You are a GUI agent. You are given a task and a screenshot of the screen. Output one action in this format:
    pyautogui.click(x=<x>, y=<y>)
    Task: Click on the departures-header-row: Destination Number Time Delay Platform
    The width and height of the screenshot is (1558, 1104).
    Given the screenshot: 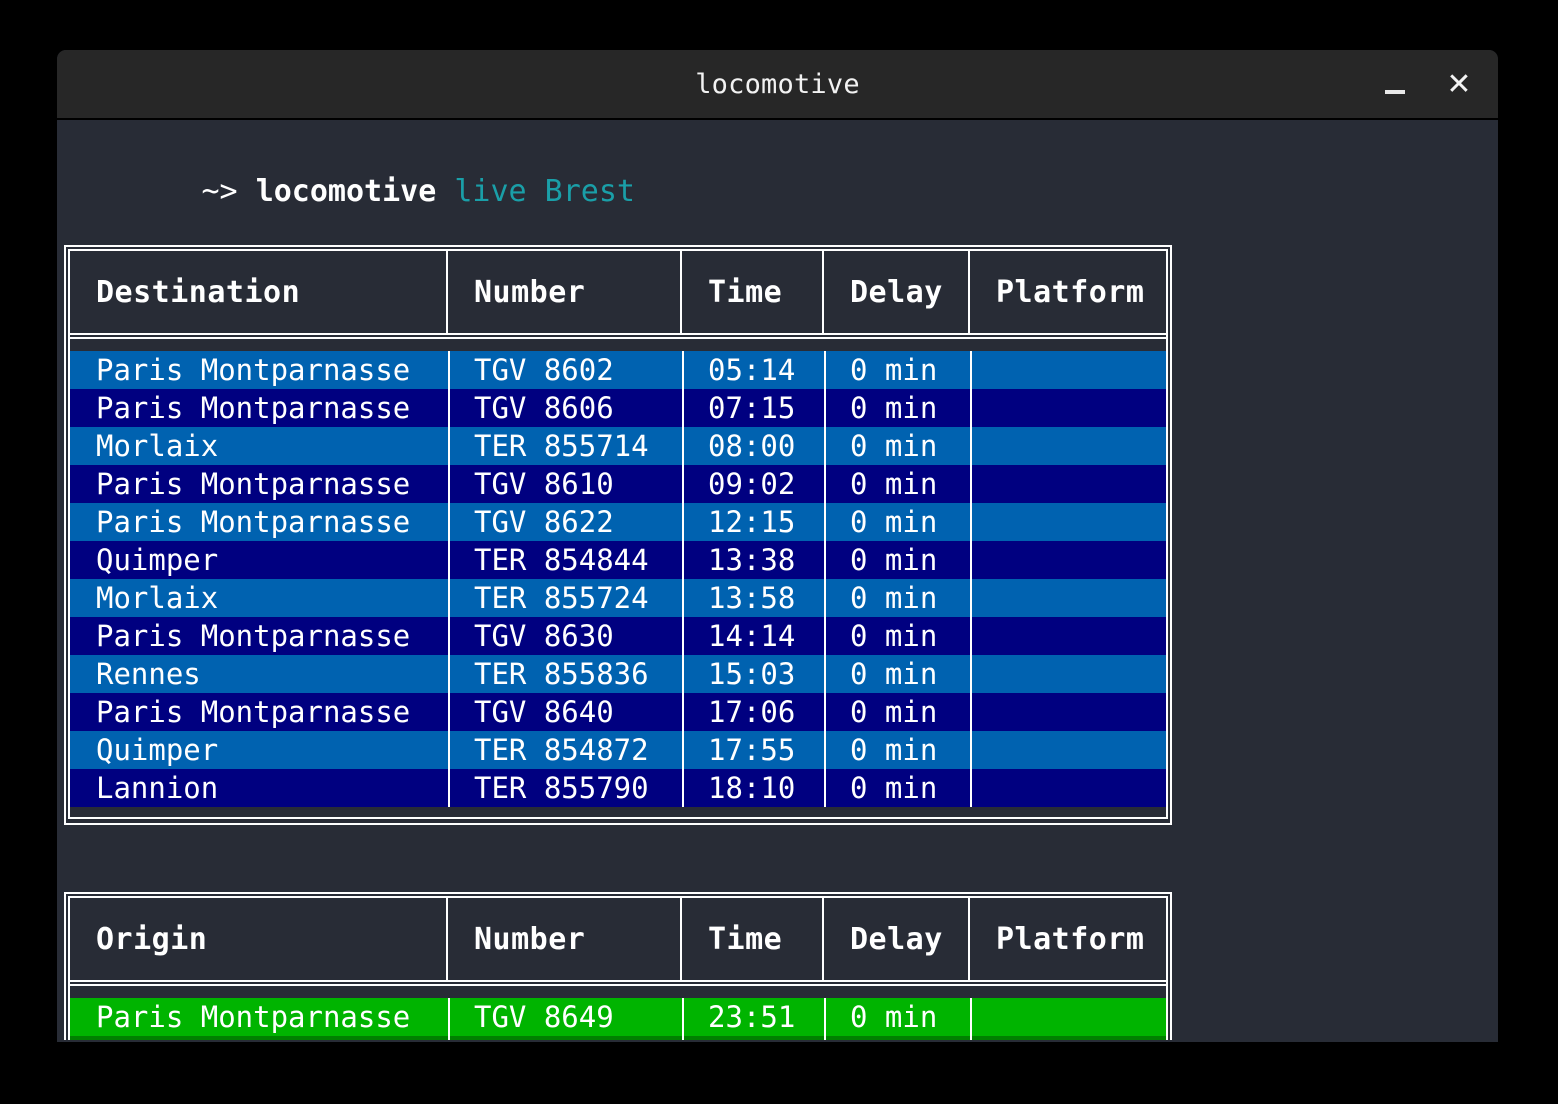 What is the action you would take?
    pyautogui.click(x=618, y=292)
    